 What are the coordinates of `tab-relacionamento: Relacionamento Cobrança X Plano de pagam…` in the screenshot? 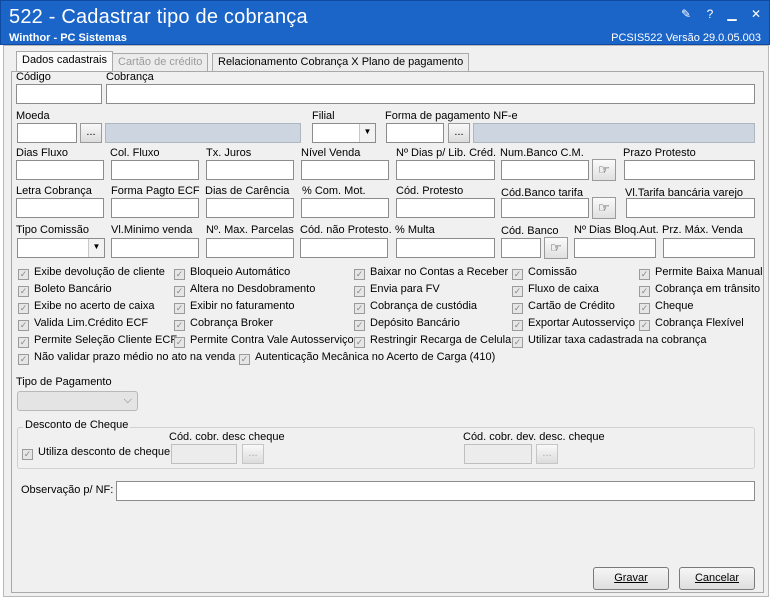 It's located at (341, 62).